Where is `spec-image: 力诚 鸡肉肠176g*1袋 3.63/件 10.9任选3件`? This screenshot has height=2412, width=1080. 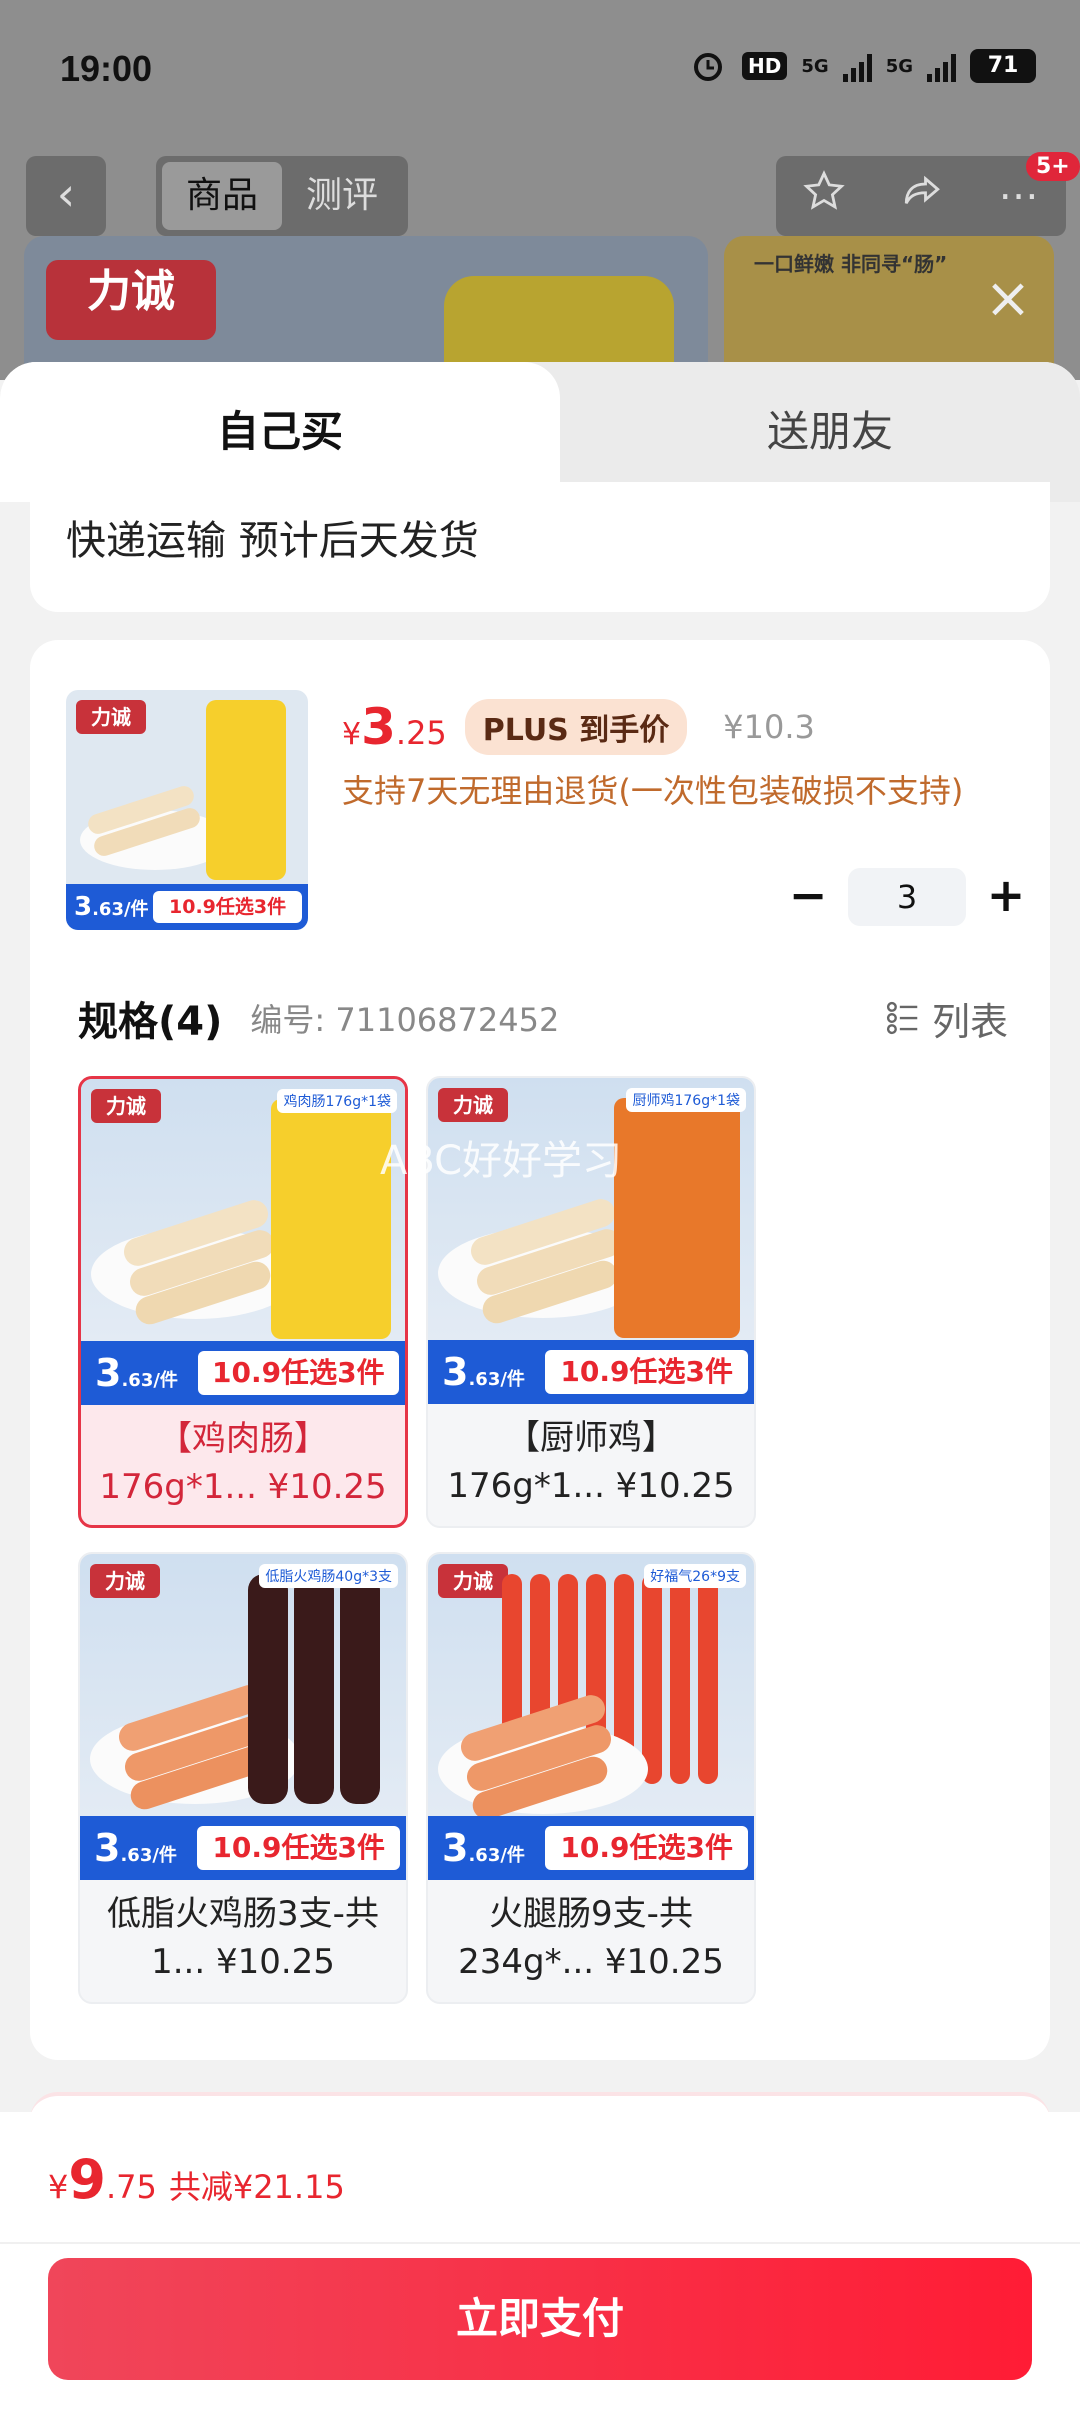 spec-image: 力诚 鸡肉肠176g*1袋 3.63/件 10.9任选3件 is located at coordinates (243, 1242).